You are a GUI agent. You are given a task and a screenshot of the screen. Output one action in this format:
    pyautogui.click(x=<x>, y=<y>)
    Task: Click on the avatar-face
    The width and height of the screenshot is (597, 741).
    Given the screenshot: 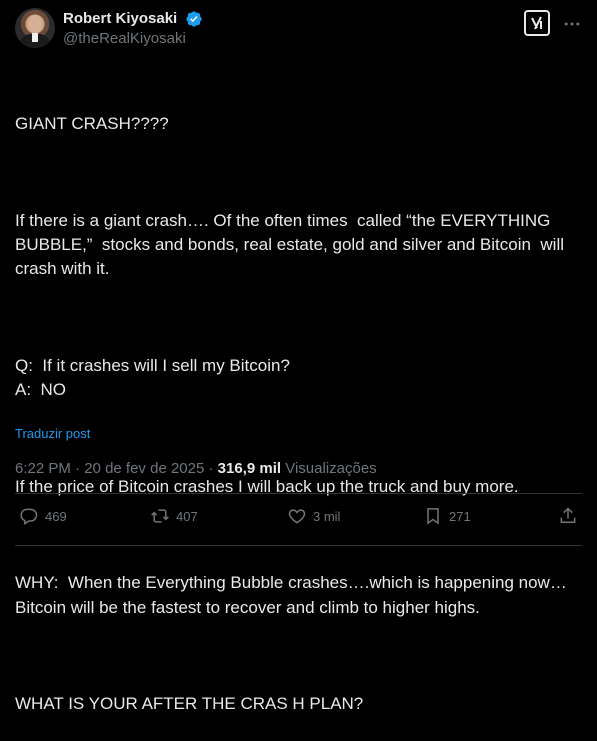 What is the action you would take?
    pyautogui.click(x=35, y=24)
    